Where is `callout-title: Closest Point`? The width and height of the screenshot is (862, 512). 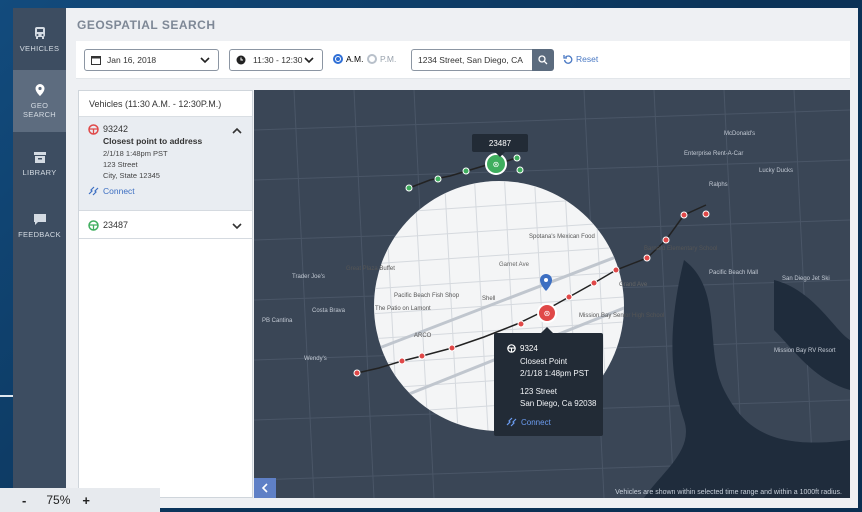
callout-title: Closest Point is located at coordinates (544, 361).